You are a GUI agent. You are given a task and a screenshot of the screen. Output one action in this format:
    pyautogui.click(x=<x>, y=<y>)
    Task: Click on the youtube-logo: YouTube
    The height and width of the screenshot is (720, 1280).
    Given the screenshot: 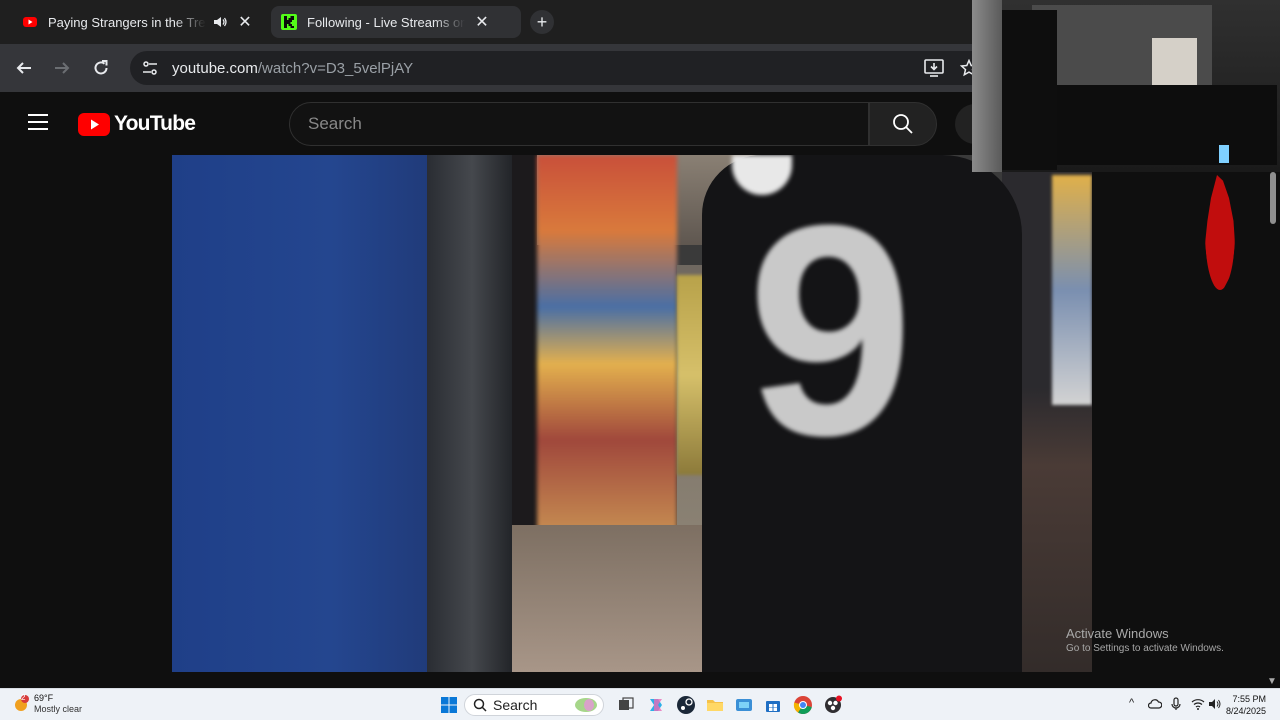 What is the action you would take?
    pyautogui.click(x=137, y=124)
    